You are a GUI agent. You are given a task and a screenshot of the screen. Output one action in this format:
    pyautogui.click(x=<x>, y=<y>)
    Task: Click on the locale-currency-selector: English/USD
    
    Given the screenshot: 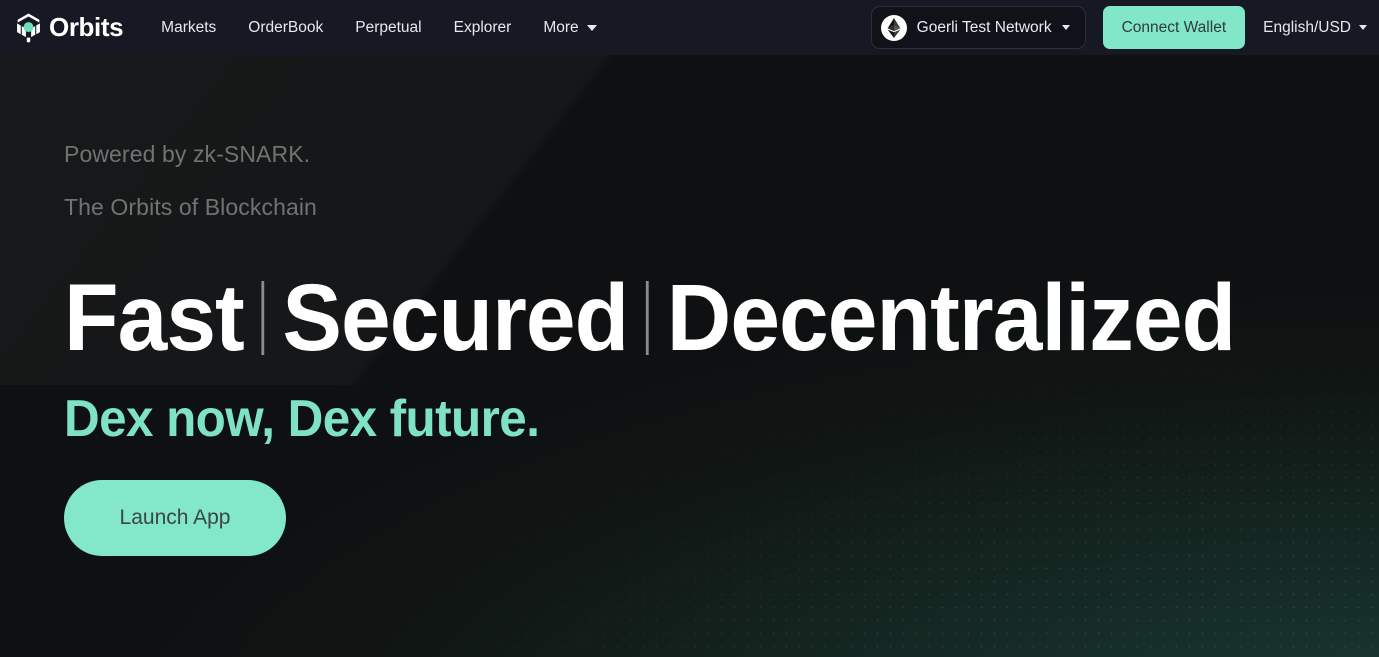 What is the action you would take?
    pyautogui.click(x=1315, y=28)
    